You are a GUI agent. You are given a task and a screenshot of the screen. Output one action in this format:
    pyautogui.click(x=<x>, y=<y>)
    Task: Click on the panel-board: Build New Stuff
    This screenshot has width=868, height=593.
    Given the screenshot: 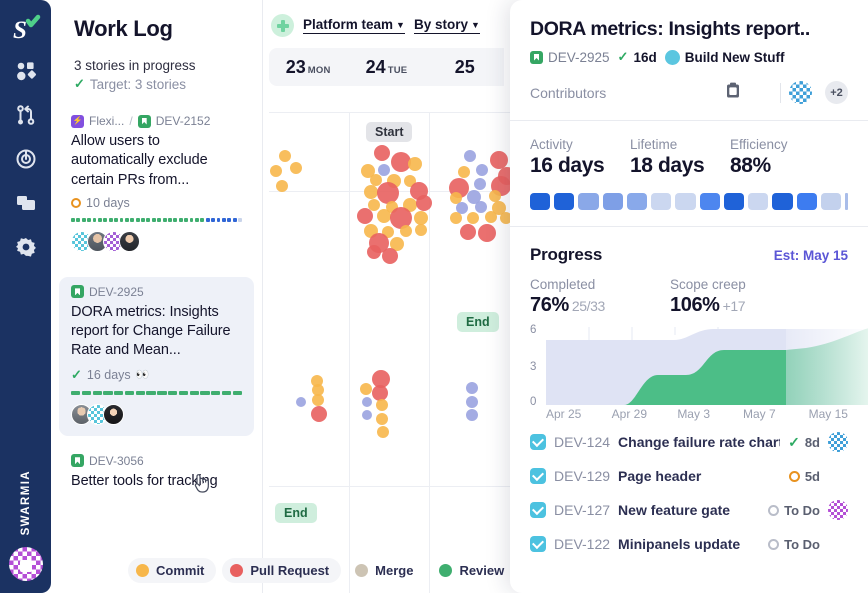 What is the action you would take?
    pyautogui.click(x=724, y=57)
    